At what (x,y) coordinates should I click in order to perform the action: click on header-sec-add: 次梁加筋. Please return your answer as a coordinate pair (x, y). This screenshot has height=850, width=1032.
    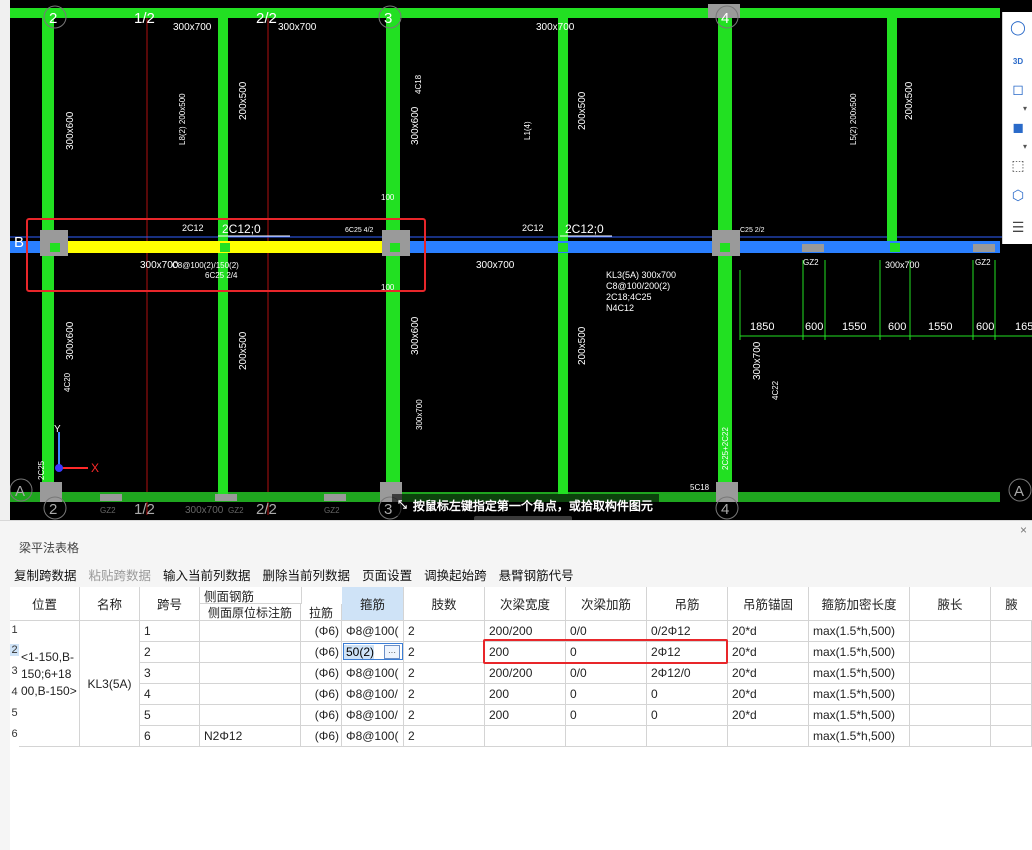
    Looking at the image, I should click on (606, 604).